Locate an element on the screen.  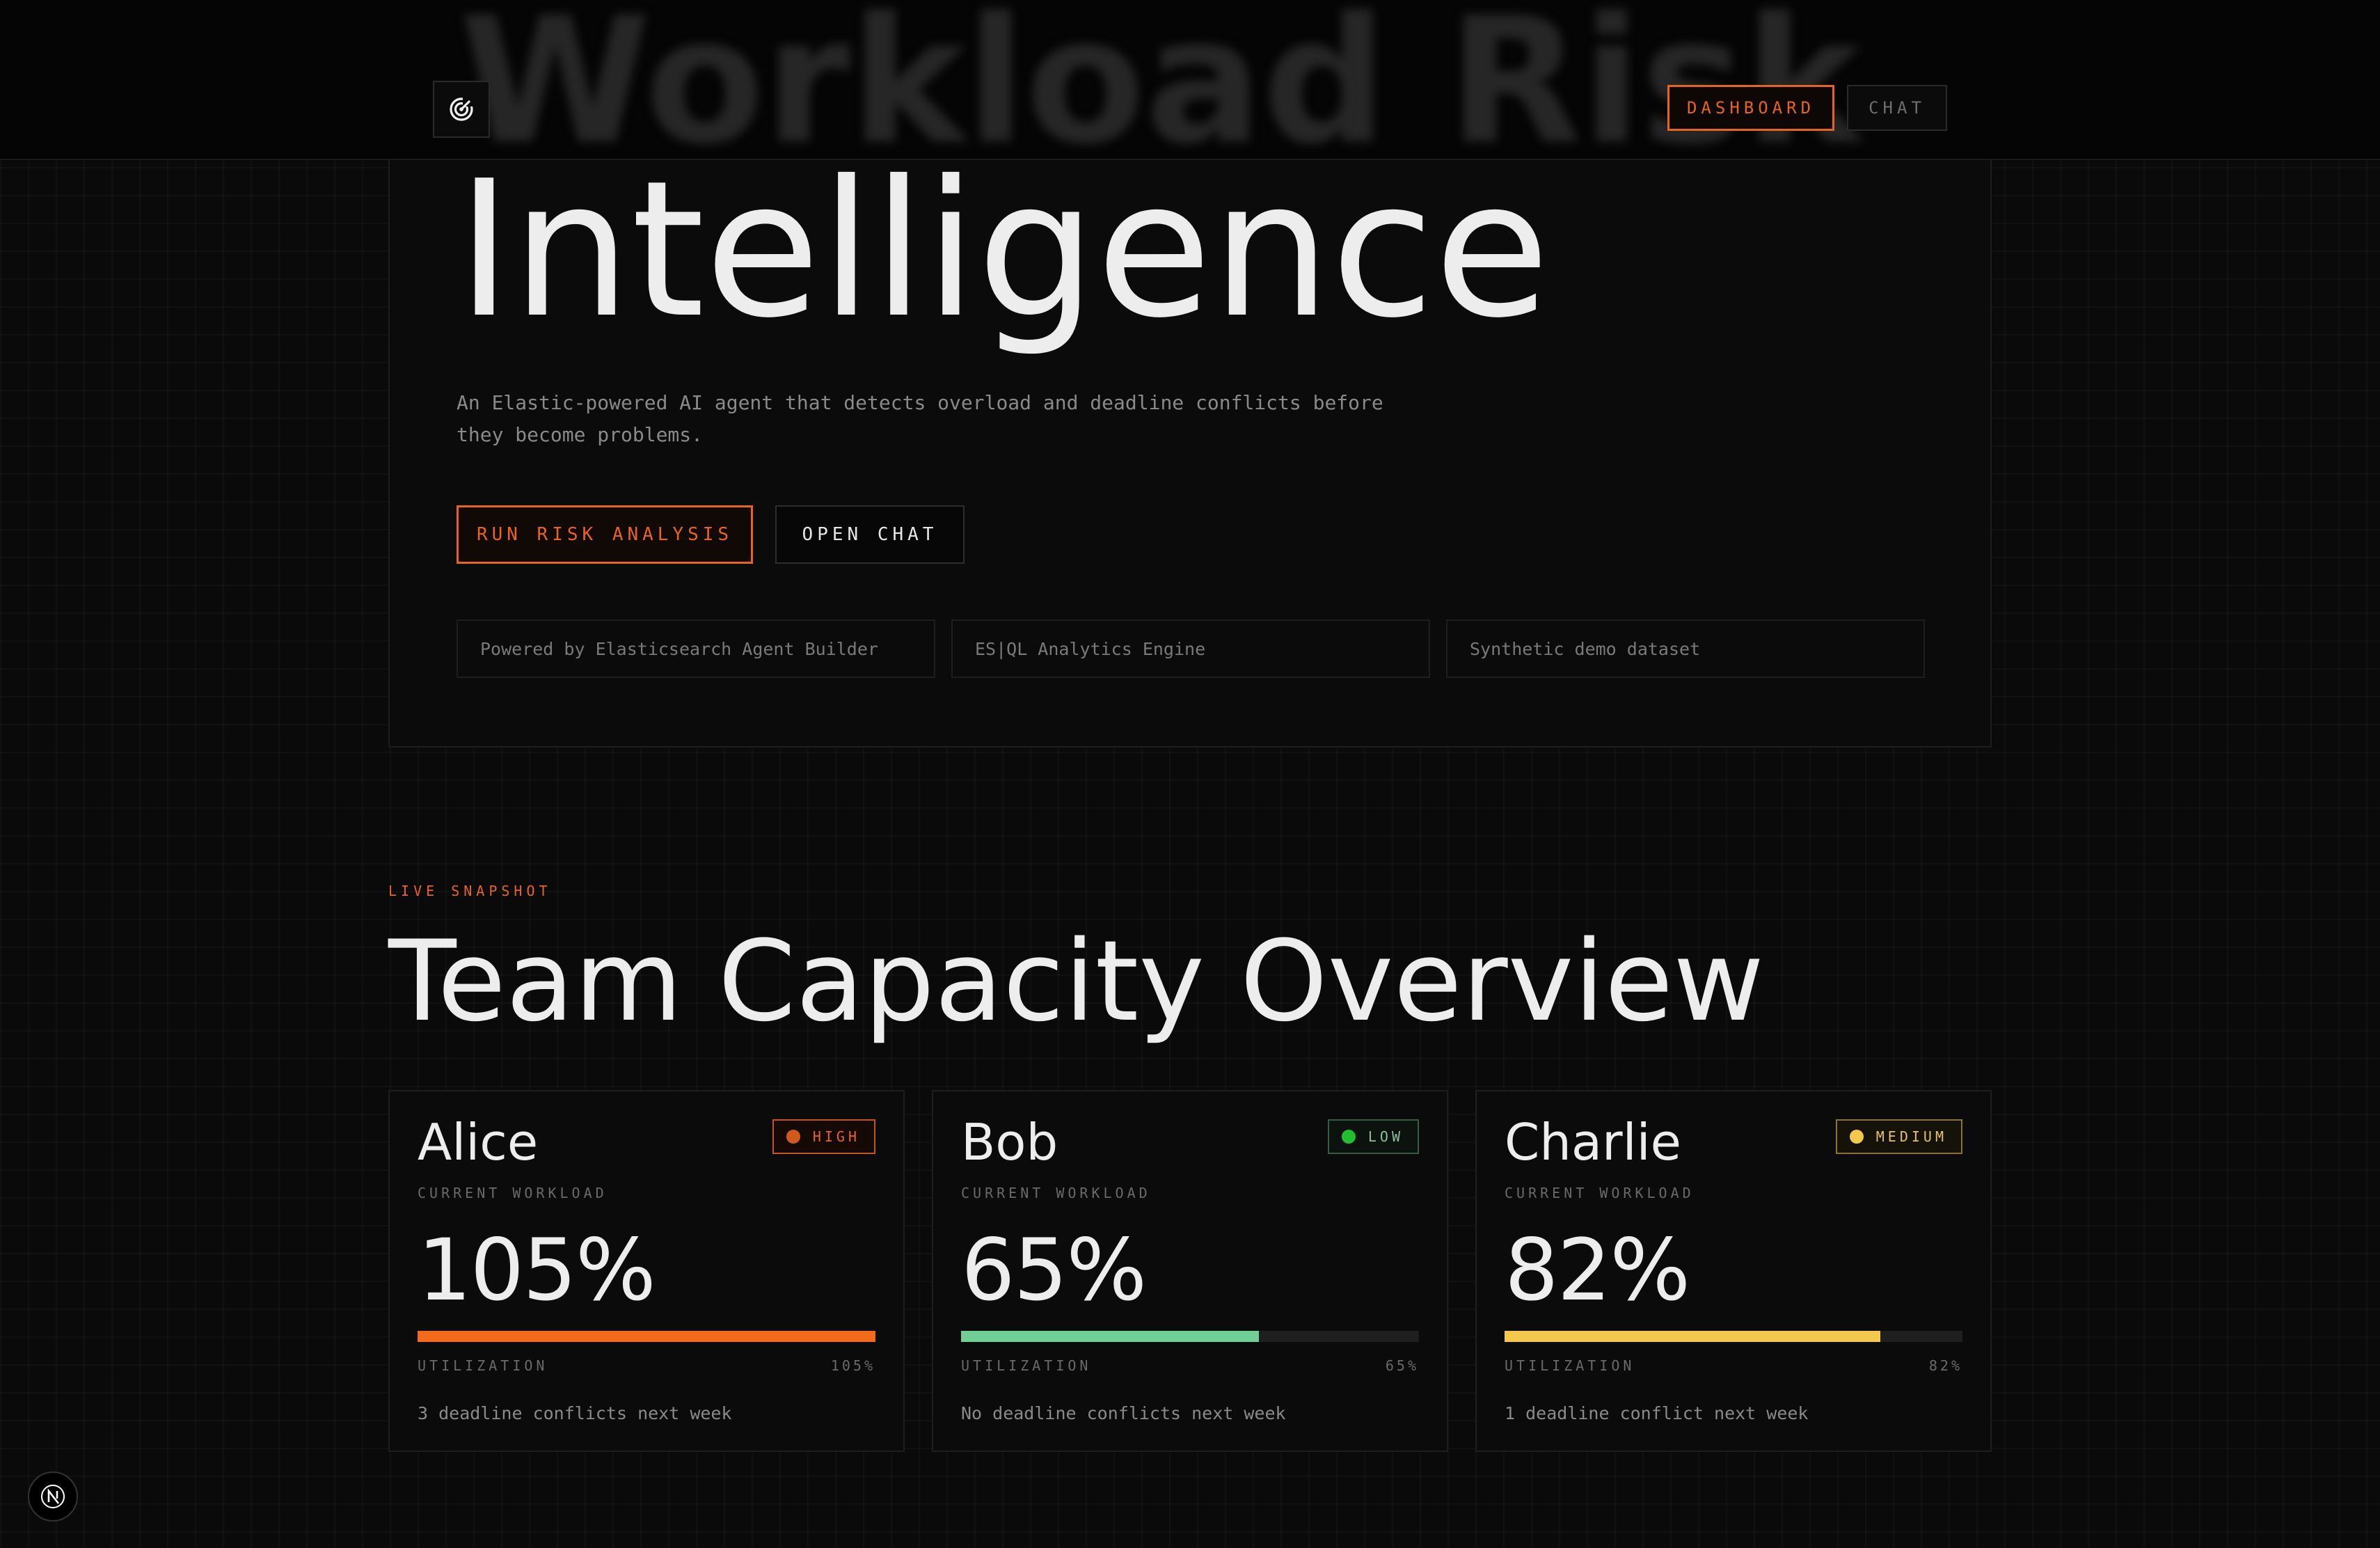
nav-dashboard-button: DASHBOARD is located at coordinates (1750, 108).